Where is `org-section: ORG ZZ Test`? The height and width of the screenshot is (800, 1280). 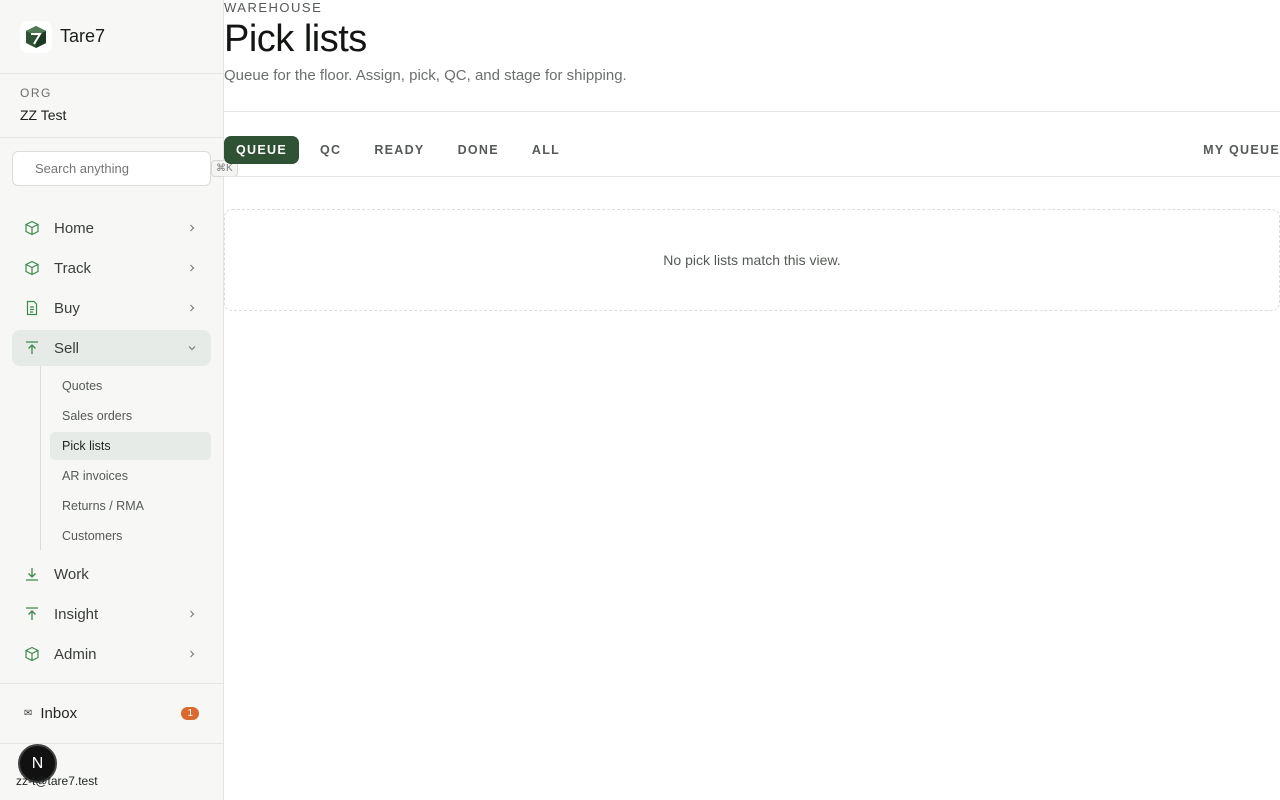 org-section: ORG ZZ Test is located at coordinates (111, 106).